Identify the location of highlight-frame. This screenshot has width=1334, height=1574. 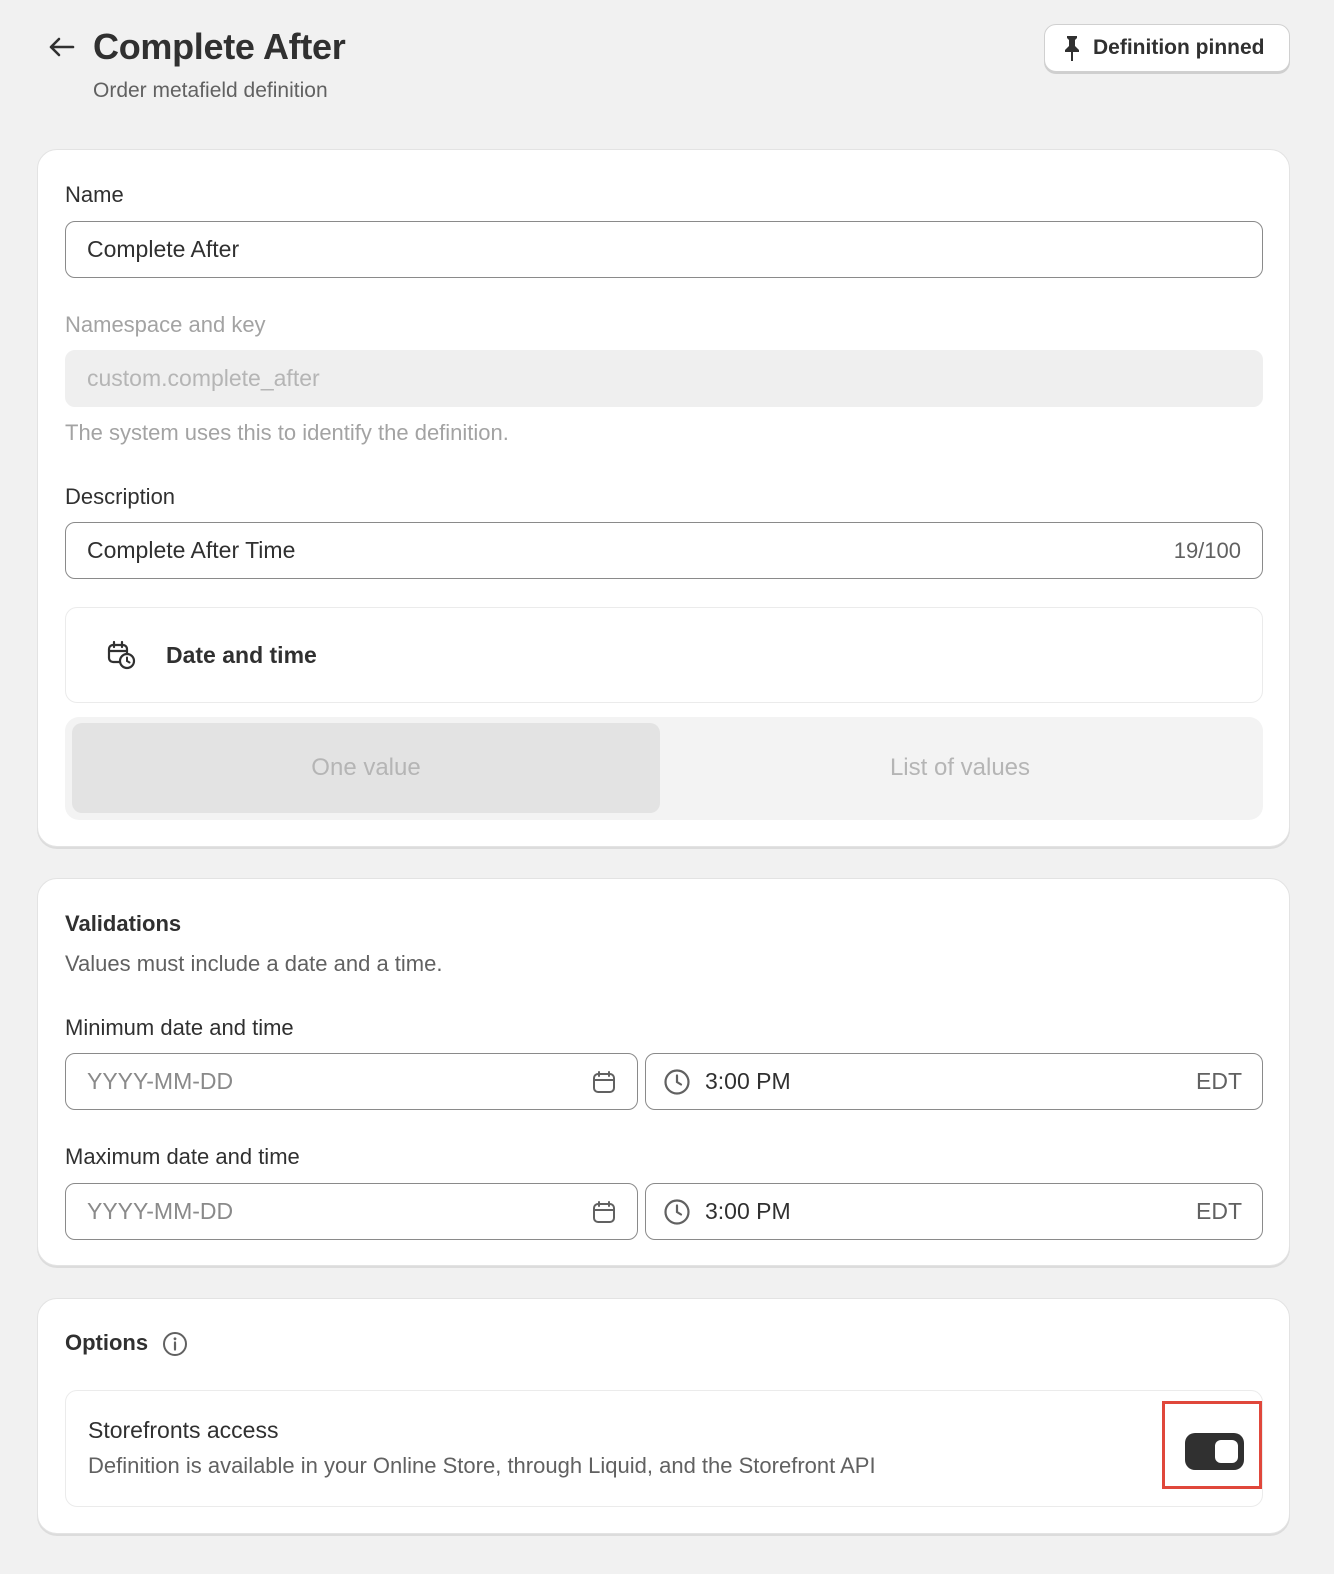
(1212, 1445).